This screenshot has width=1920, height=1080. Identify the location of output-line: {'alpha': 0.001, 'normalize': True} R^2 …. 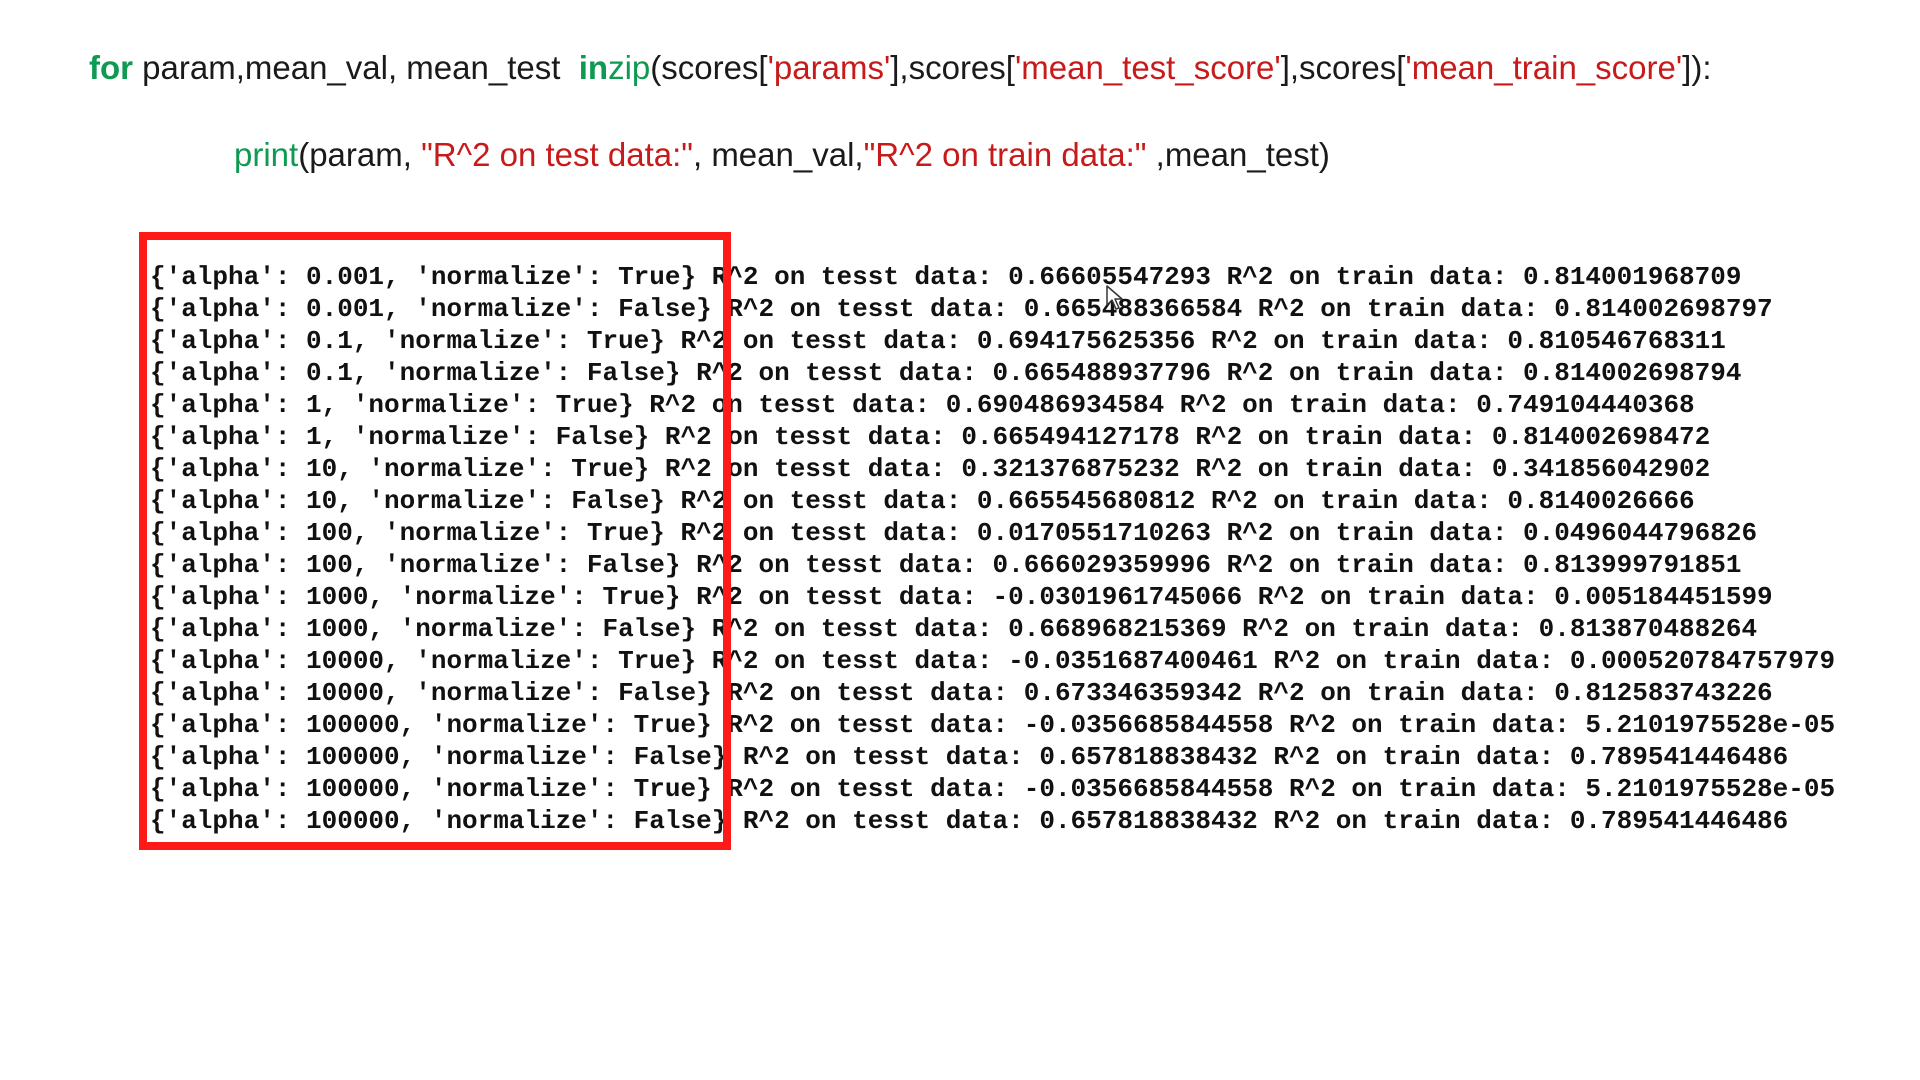
(946, 277).